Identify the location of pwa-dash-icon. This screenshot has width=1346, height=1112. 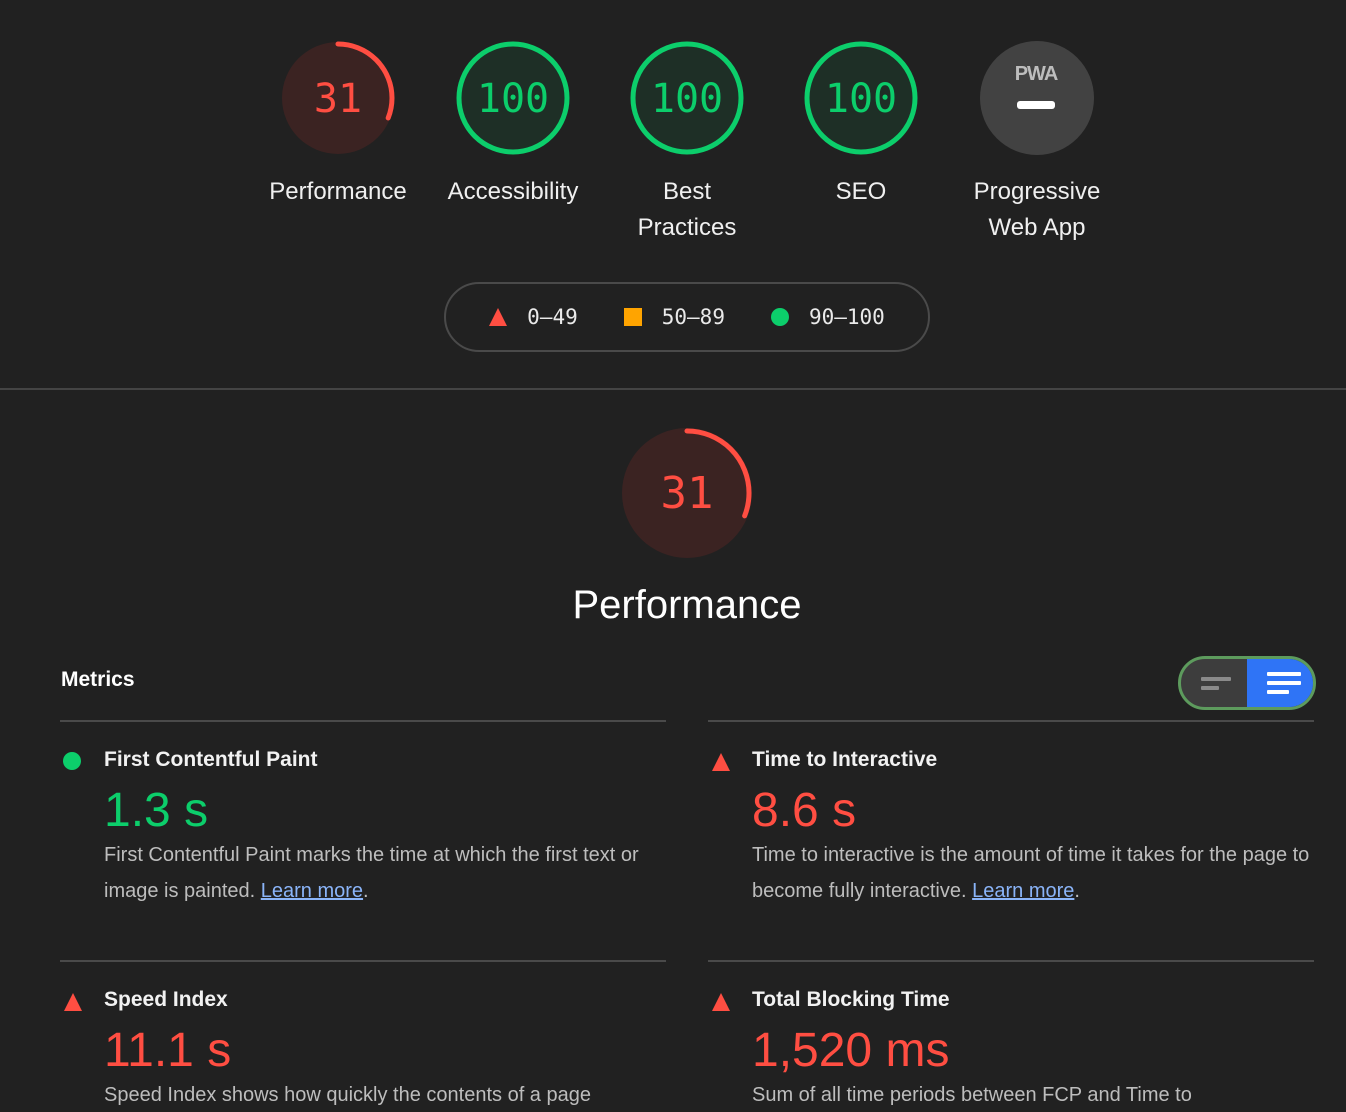
(1036, 105).